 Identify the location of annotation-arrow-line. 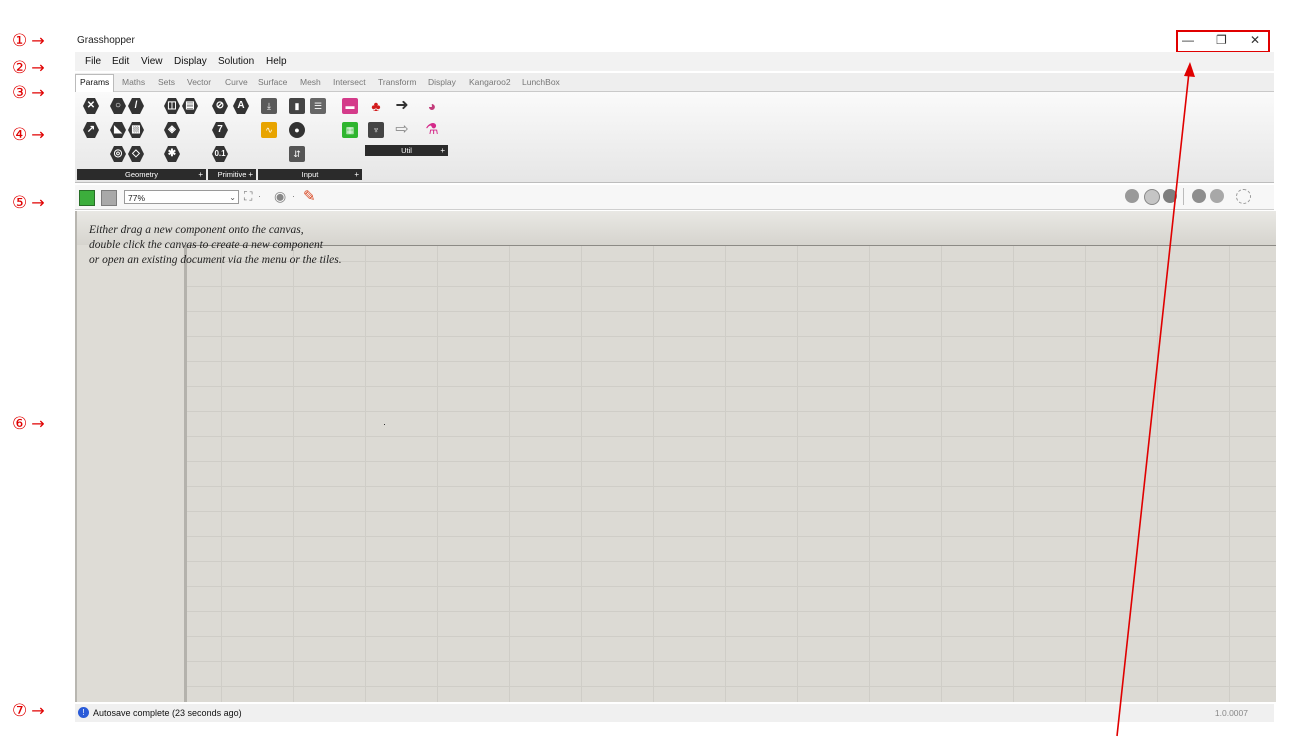
(1153, 404).